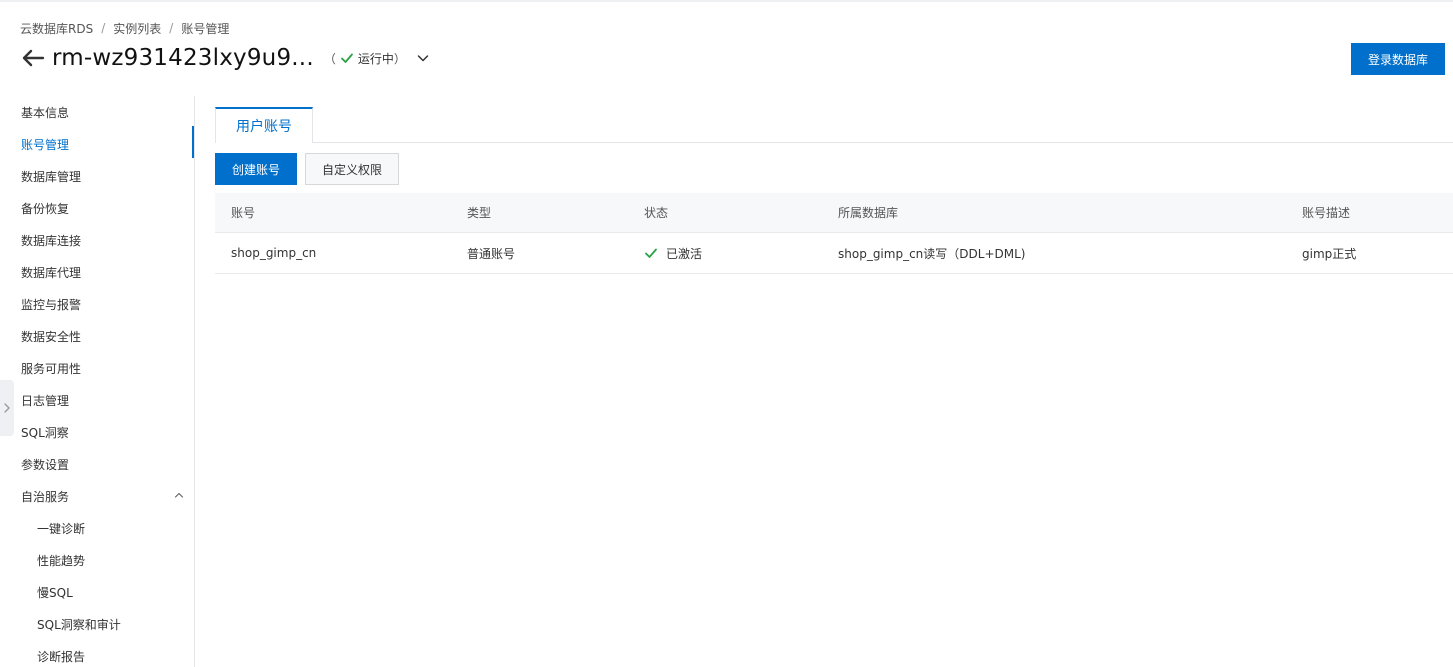 This screenshot has height=667, width=1453. I want to click on sidebar-subitem-sql-insight-audit: SQL洞察和审计, so click(79, 624).